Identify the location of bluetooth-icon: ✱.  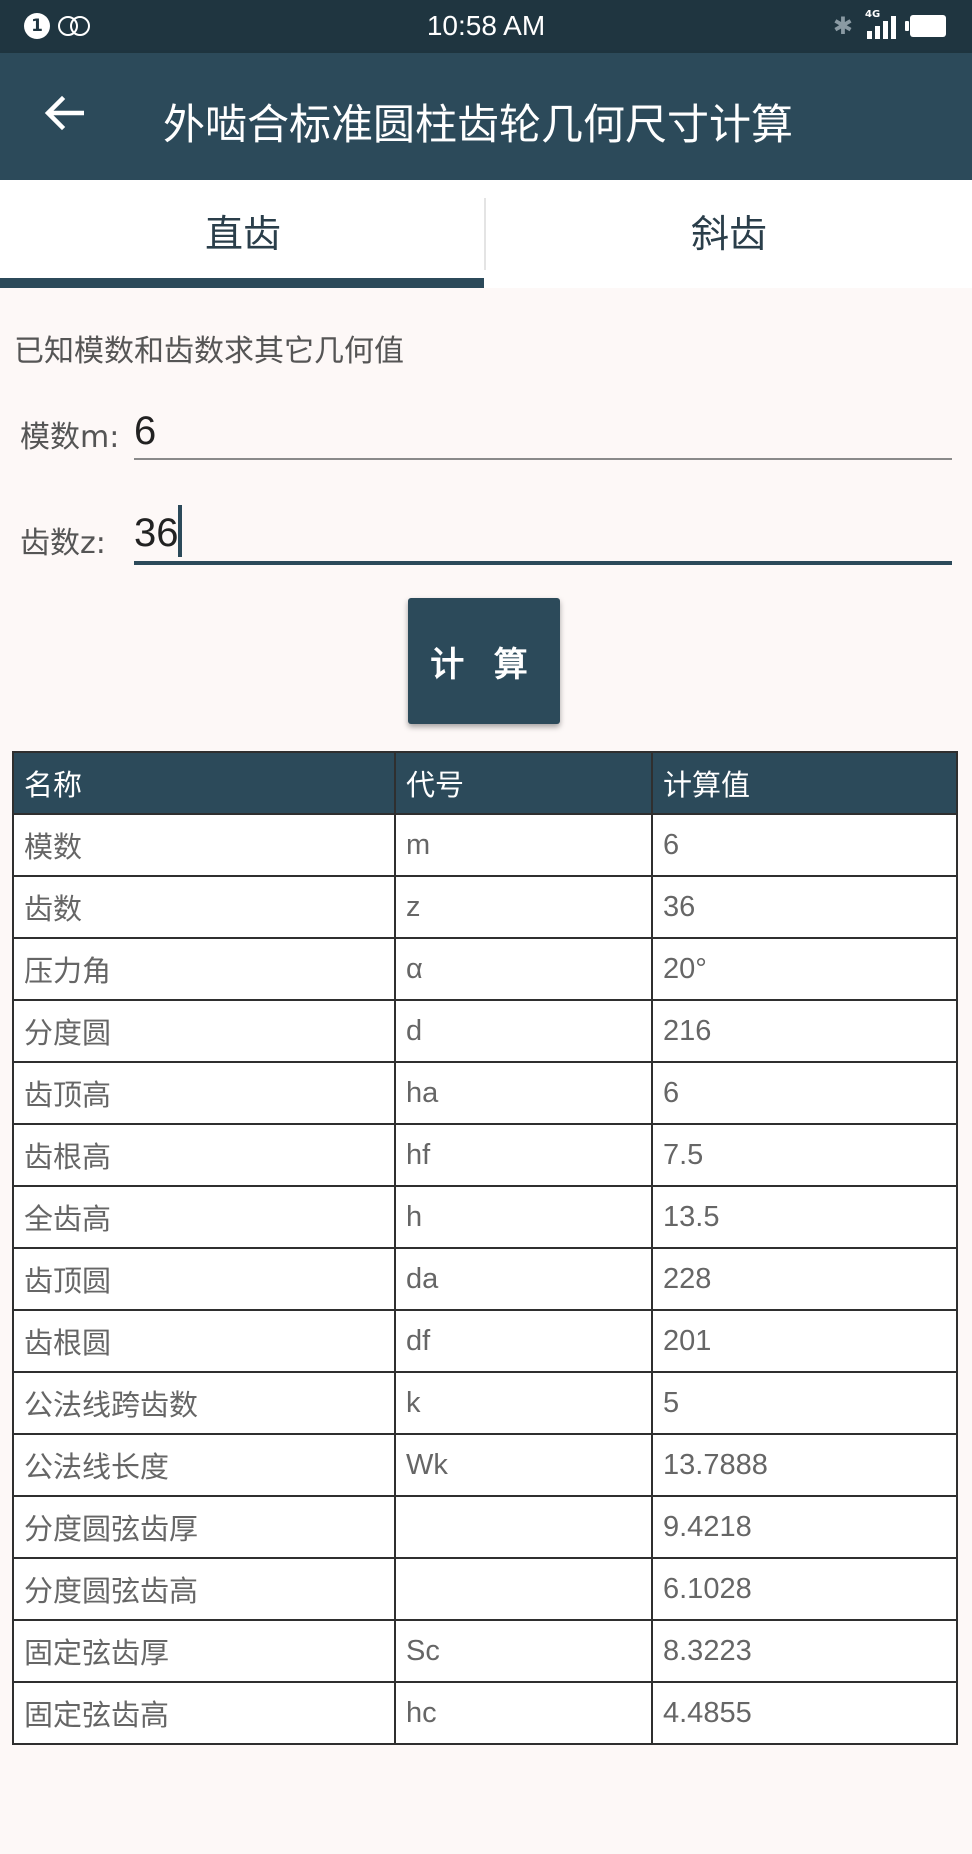
(842, 26).